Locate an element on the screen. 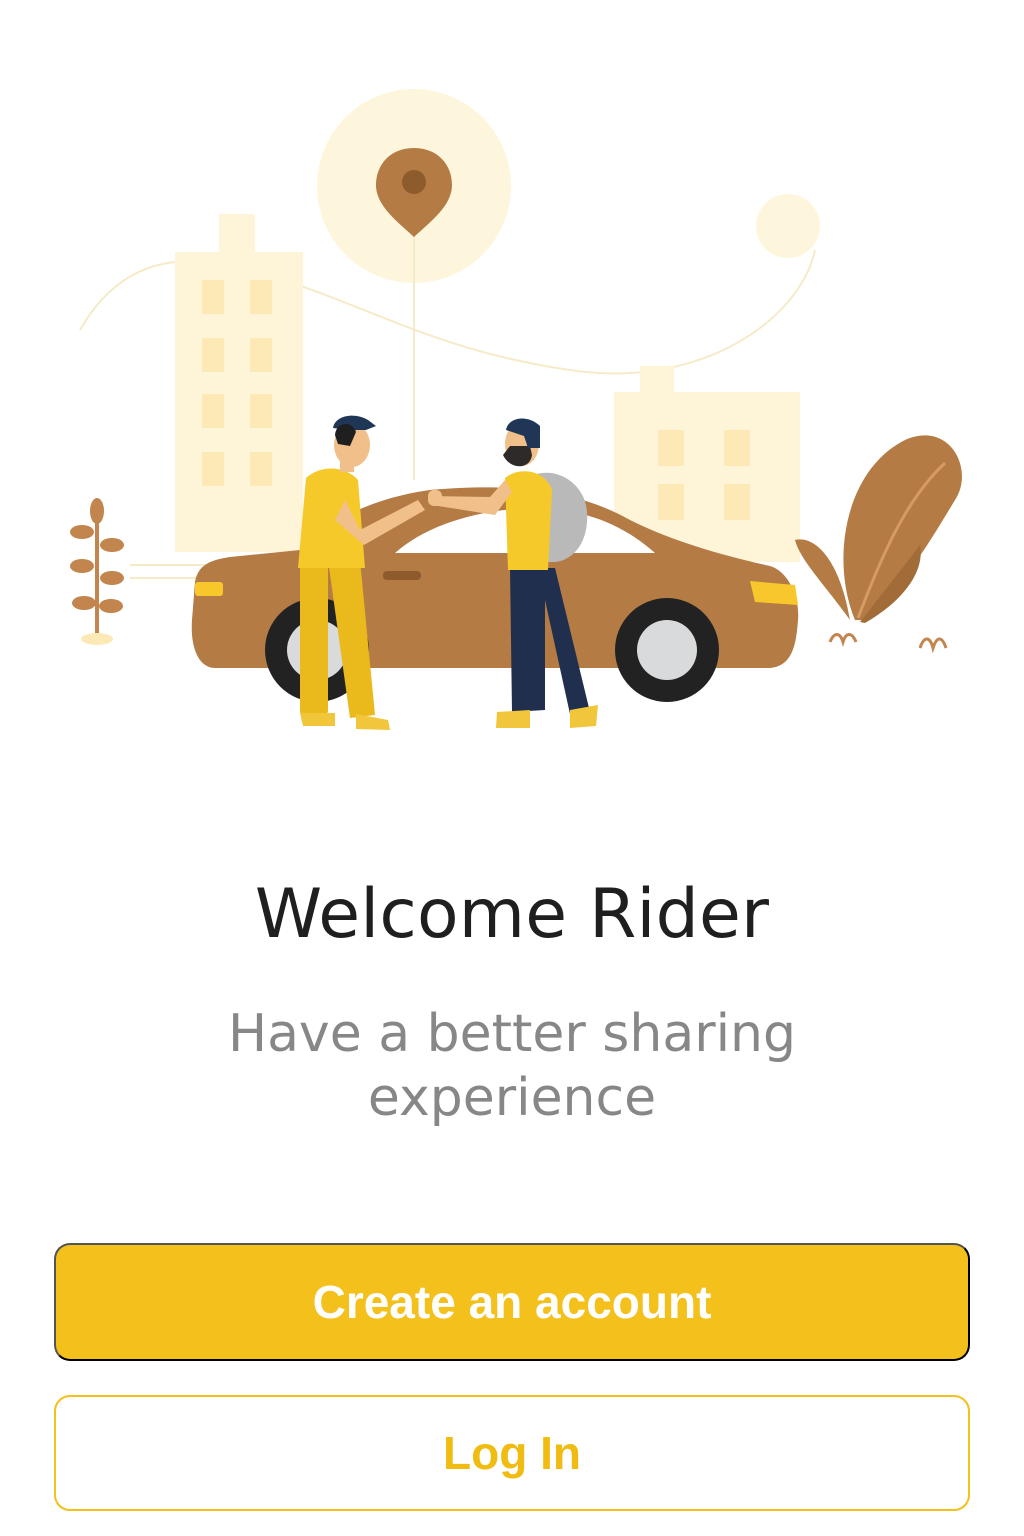 This screenshot has height=1536, width=1024. login-button: Log In is located at coordinates (512, 1453).